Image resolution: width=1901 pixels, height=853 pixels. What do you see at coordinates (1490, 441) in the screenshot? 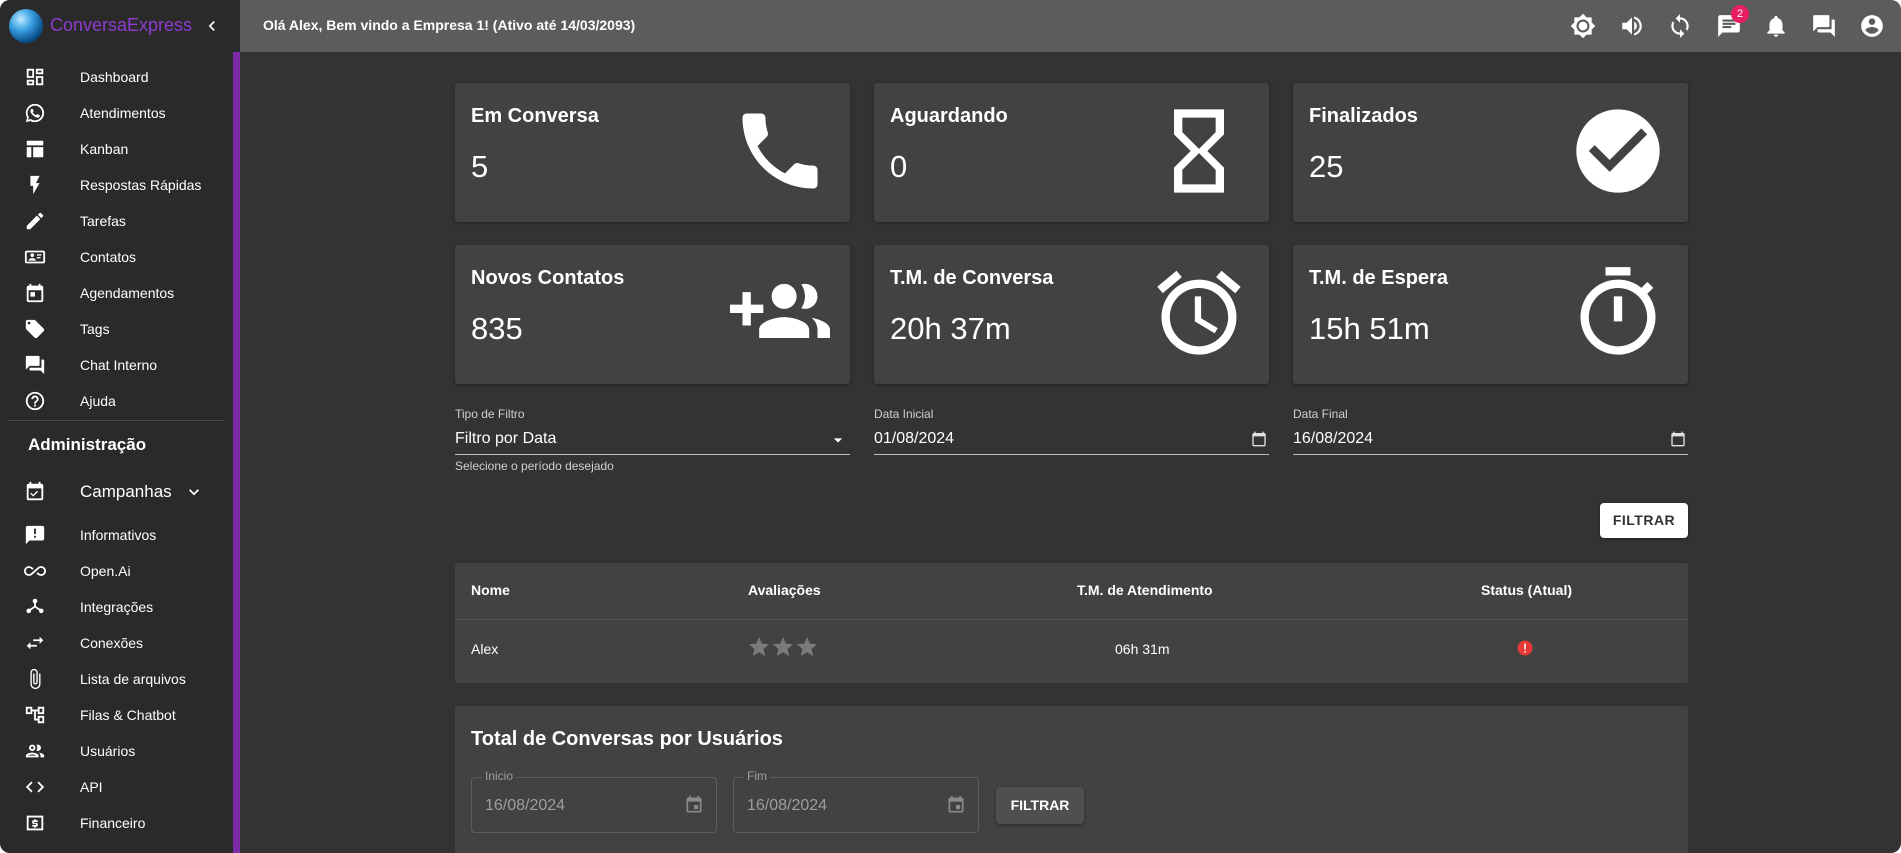
I see `data-final-input: 16/08/2024` at bounding box center [1490, 441].